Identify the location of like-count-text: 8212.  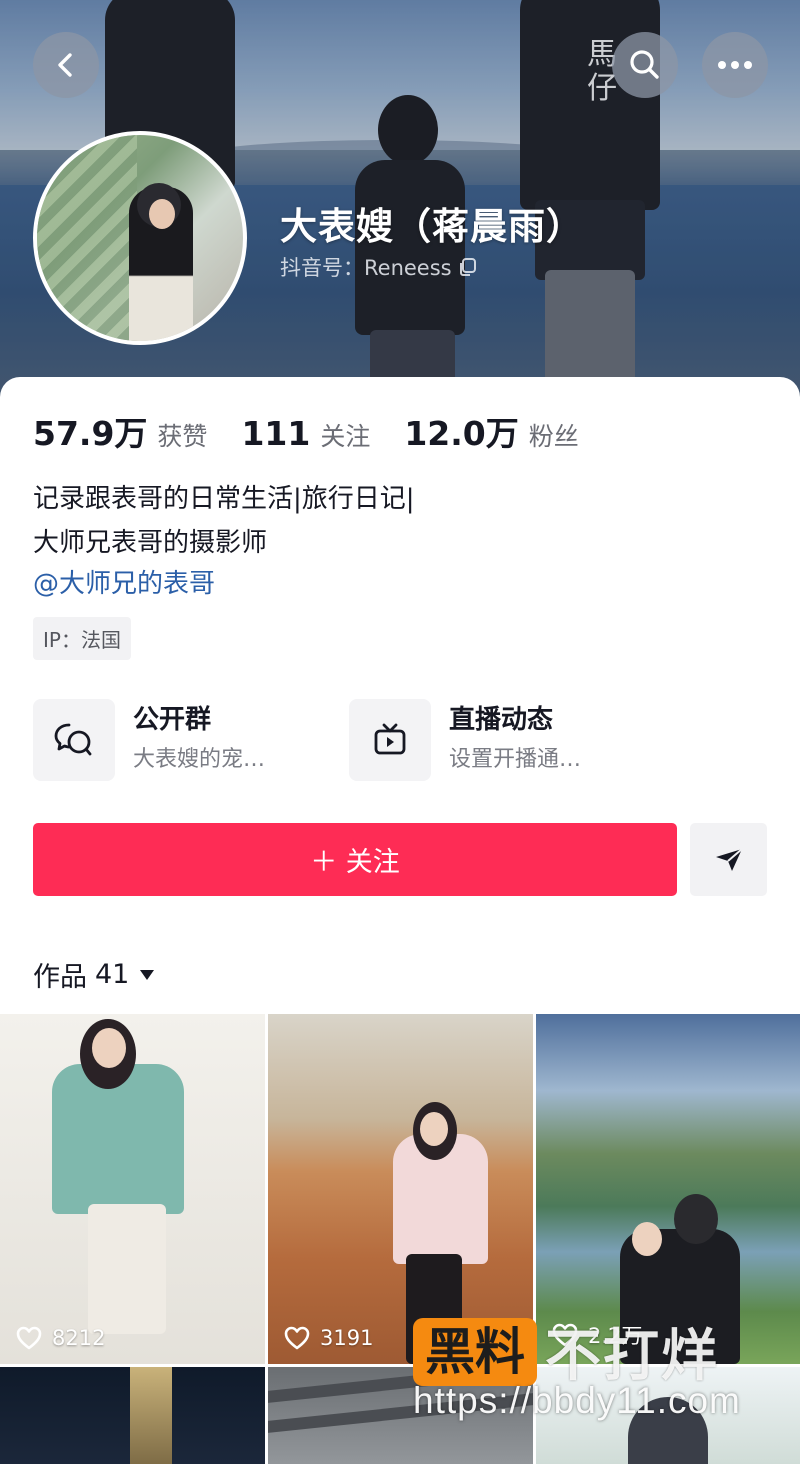
(79, 1338).